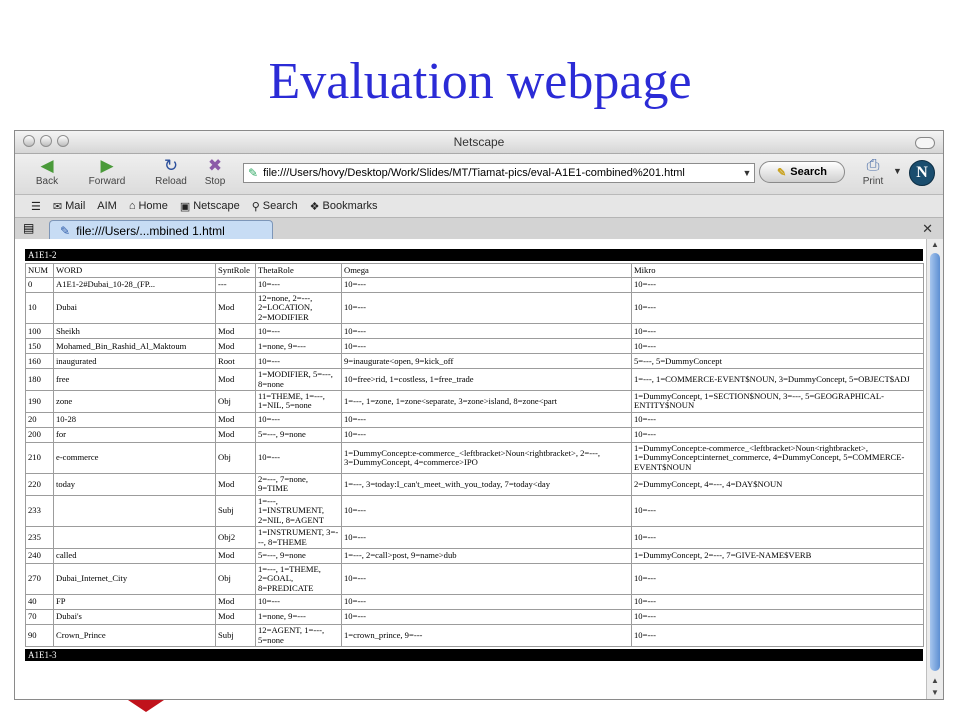 Image resolution: width=960 pixels, height=720 pixels. Describe the element at coordinates (935, 692) in the screenshot. I see `scroll-down-icon: ▼` at that location.